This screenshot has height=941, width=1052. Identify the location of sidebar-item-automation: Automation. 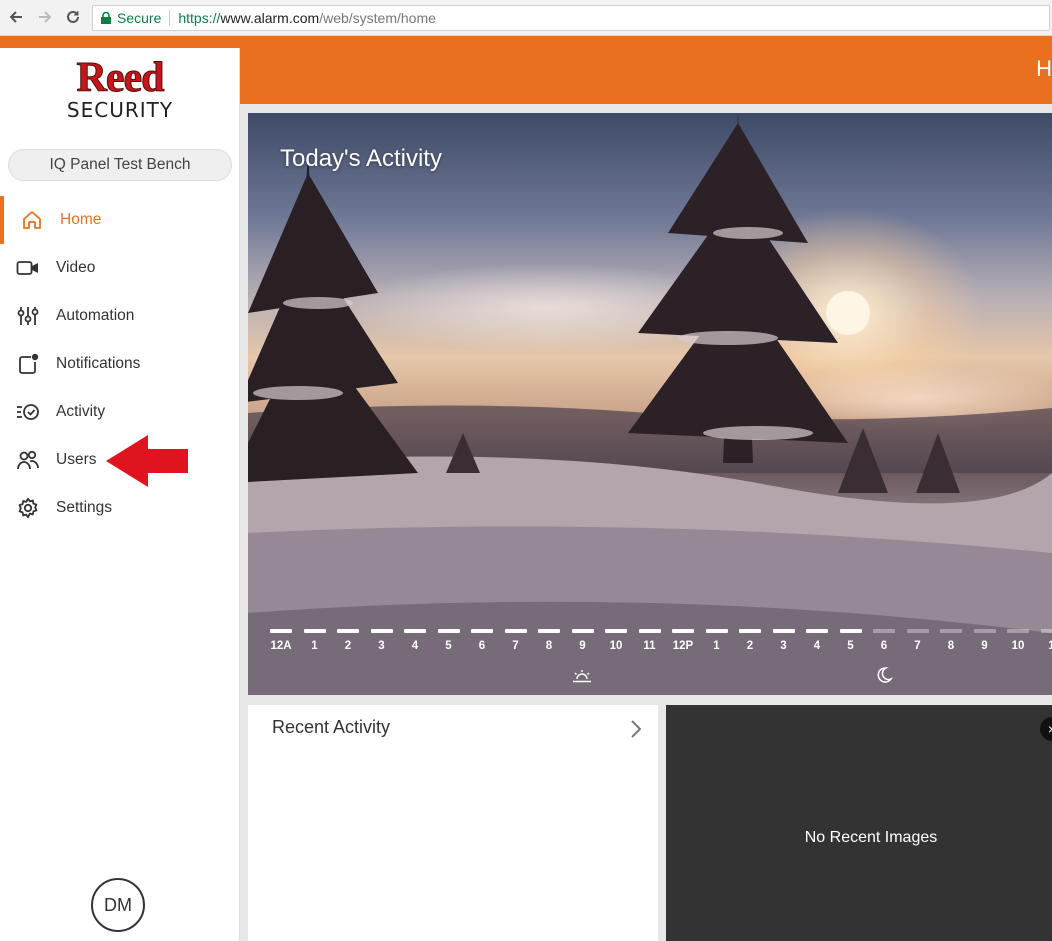
(120, 316).